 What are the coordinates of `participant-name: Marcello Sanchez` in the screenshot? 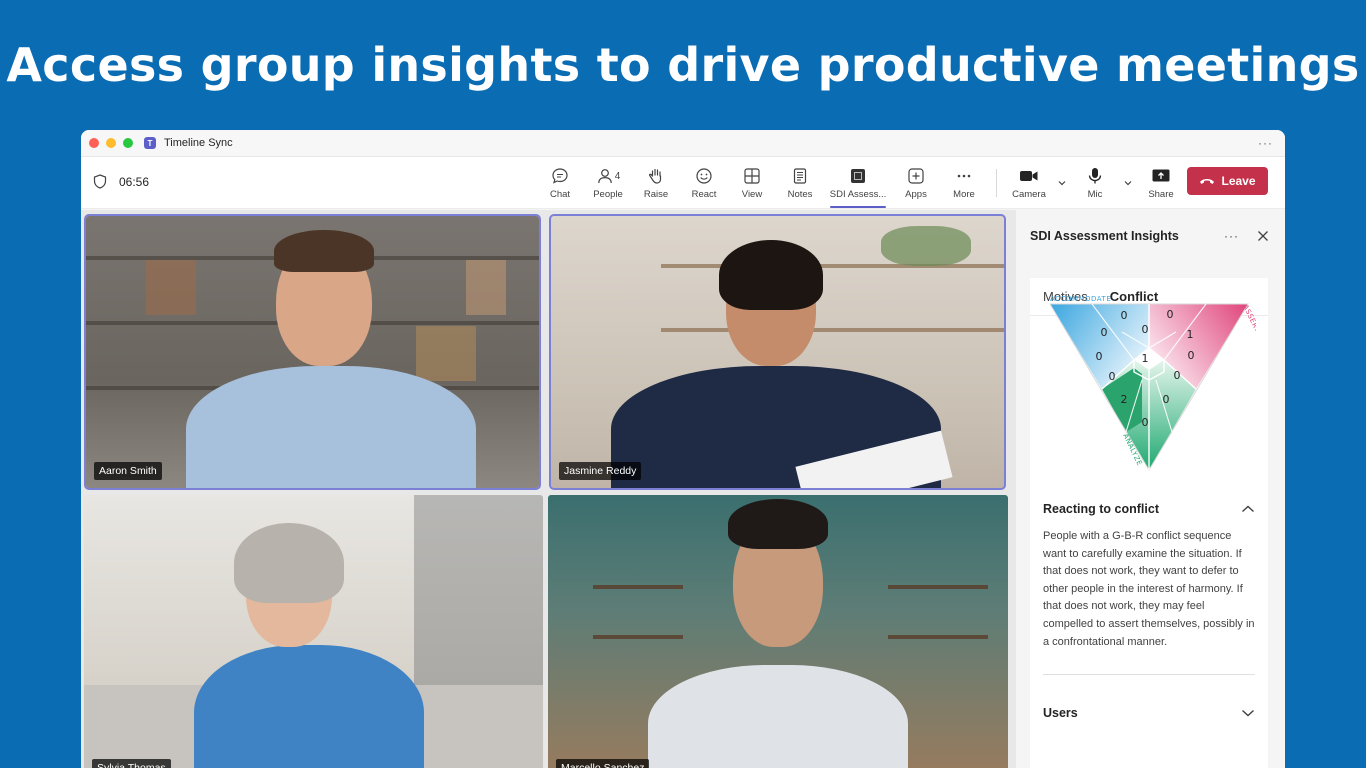 It's located at (603, 763).